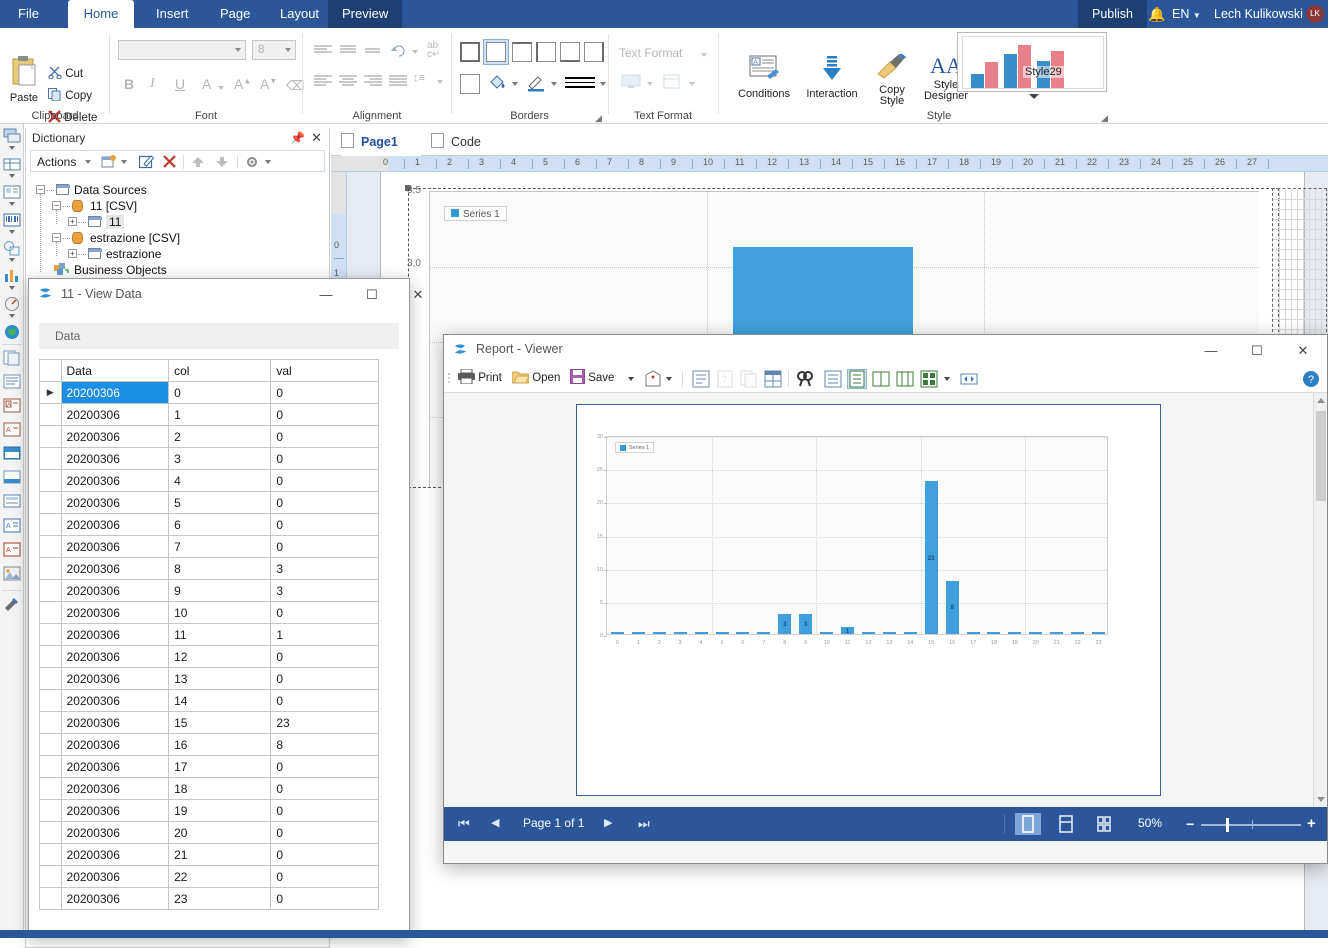  I want to click on cell-col: 9, so click(220, 590).